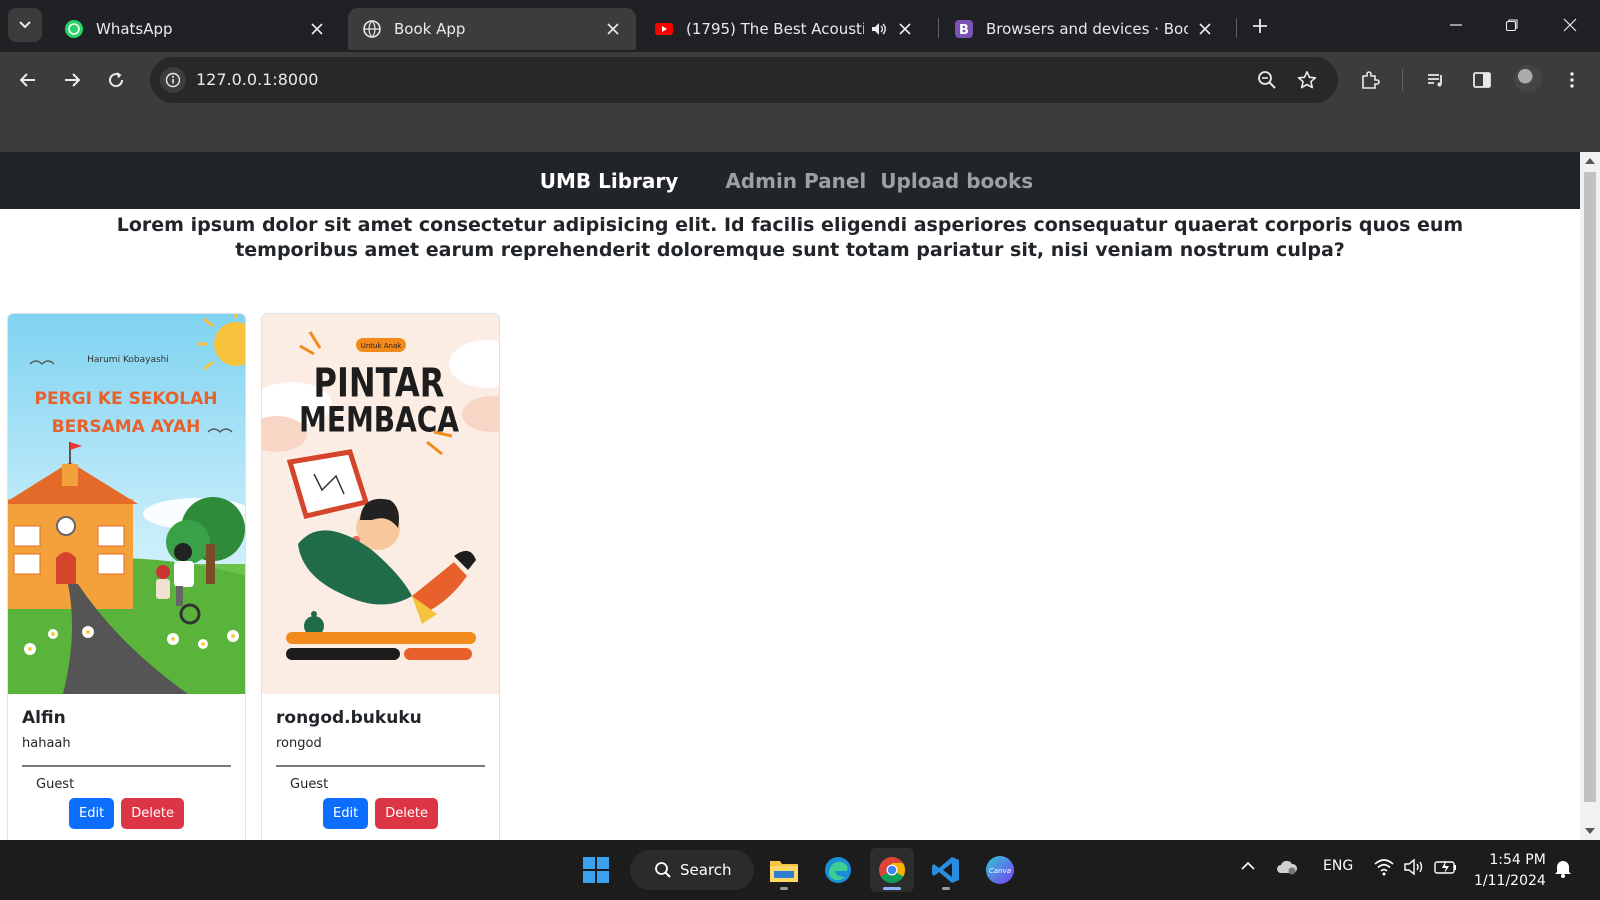 The image size is (1600, 900). I want to click on extensions-button, so click(1370, 80).